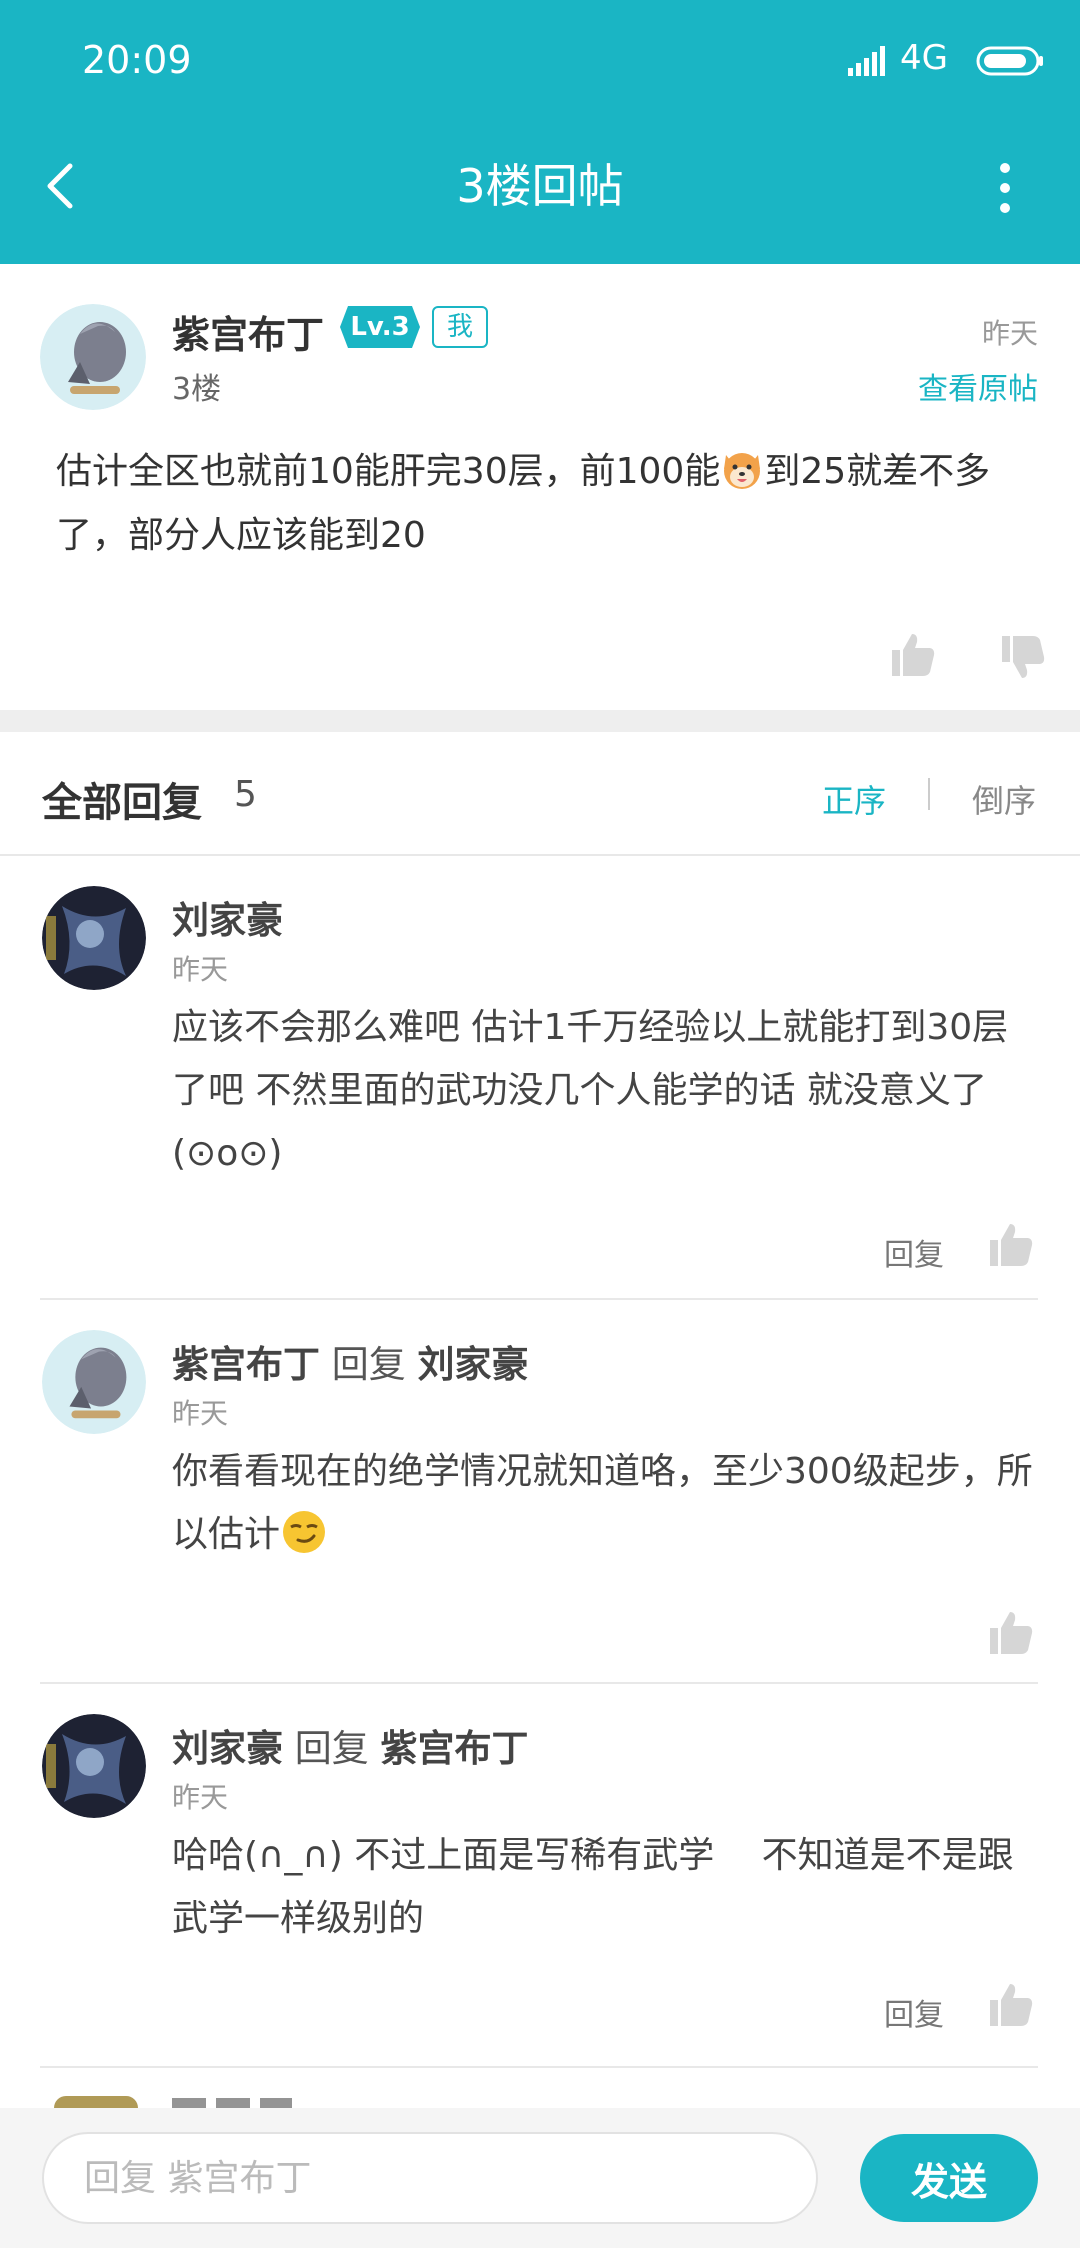  What do you see at coordinates (540, 721) in the screenshot?
I see `section-separator` at bounding box center [540, 721].